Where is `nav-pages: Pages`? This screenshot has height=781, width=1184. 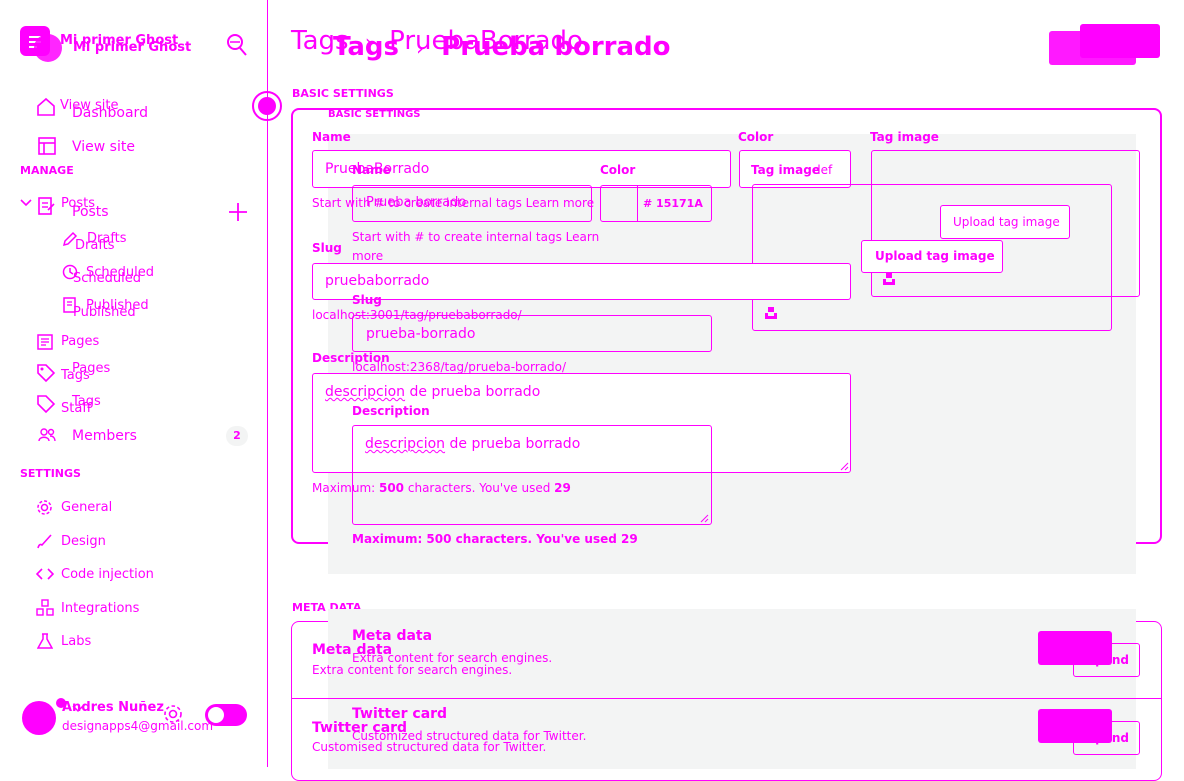
nav-pages: Pages is located at coordinates (80, 341).